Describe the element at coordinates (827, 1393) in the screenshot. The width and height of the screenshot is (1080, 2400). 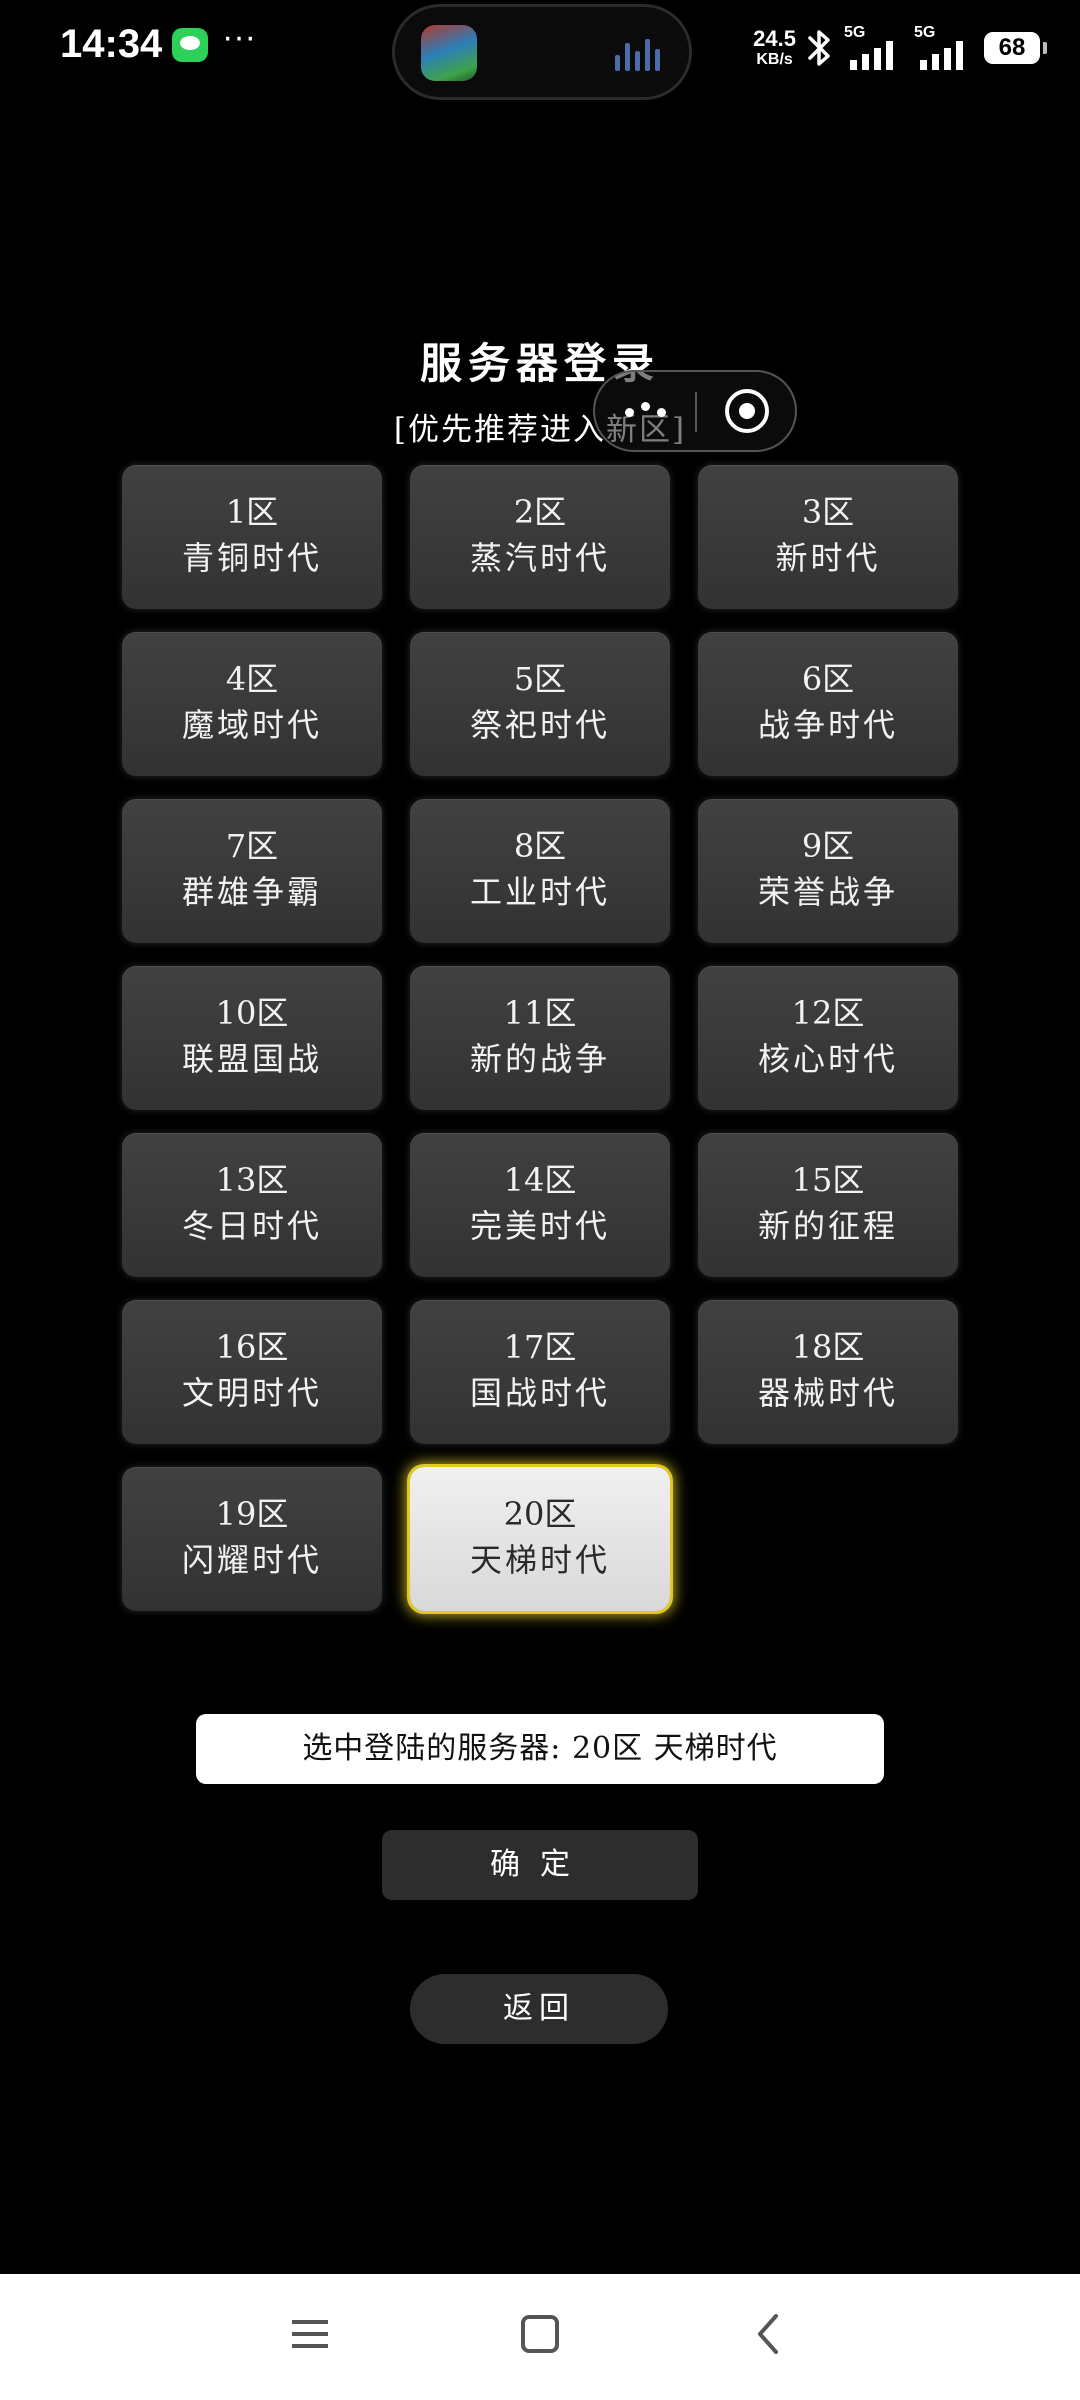
I see `server-name-label: 器械时代` at that location.